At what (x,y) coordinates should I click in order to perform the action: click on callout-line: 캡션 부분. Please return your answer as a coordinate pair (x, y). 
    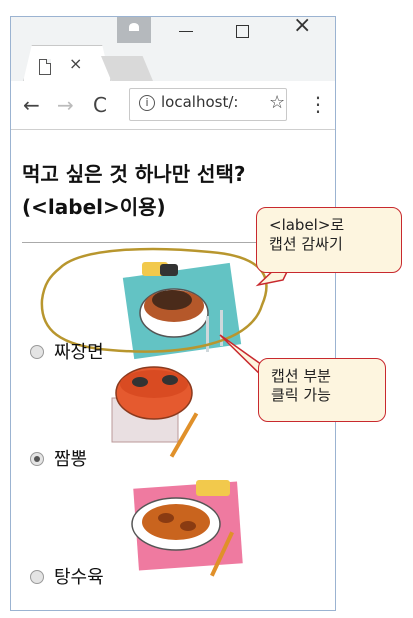
    Looking at the image, I should click on (301, 376).